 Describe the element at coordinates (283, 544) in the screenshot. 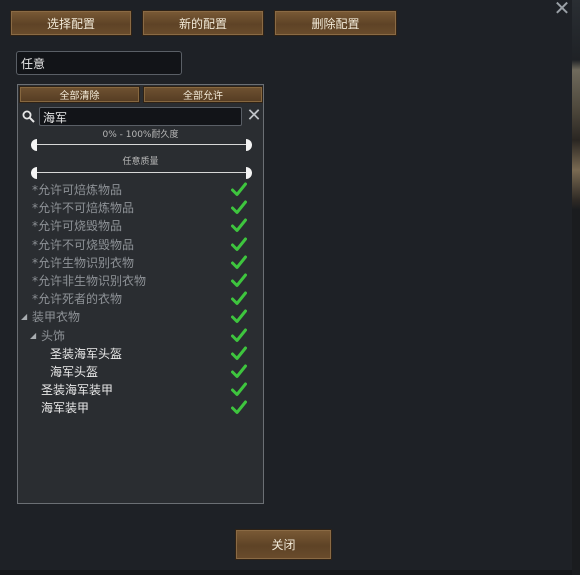

I see `close-button: 关闭` at that location.